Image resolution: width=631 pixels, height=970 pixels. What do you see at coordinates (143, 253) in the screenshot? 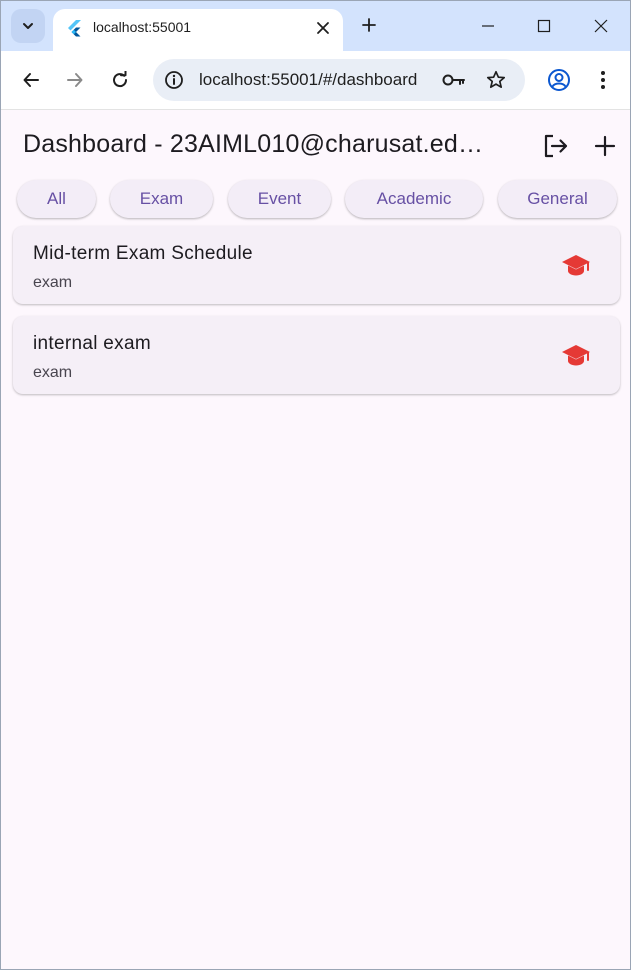
I see `item-title: Mid-term Exam Schedule` at bounding box center [143, 253].